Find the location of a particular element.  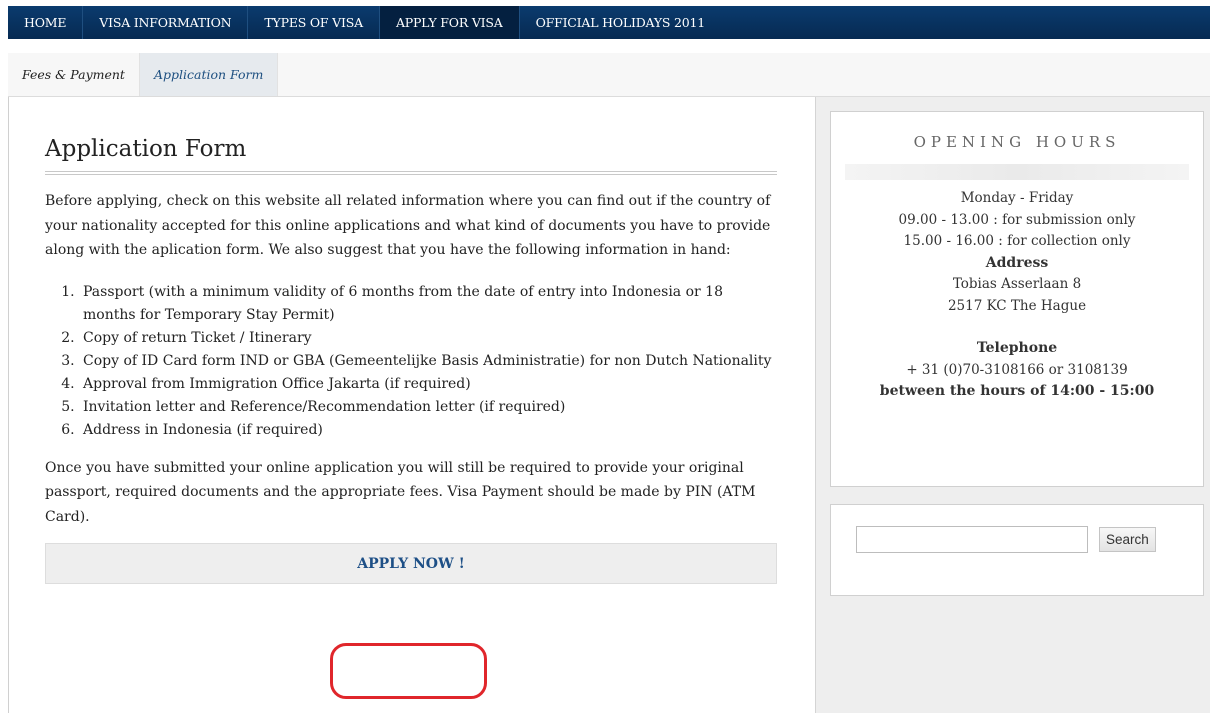

title-divider is located at coordinates (411, 173).